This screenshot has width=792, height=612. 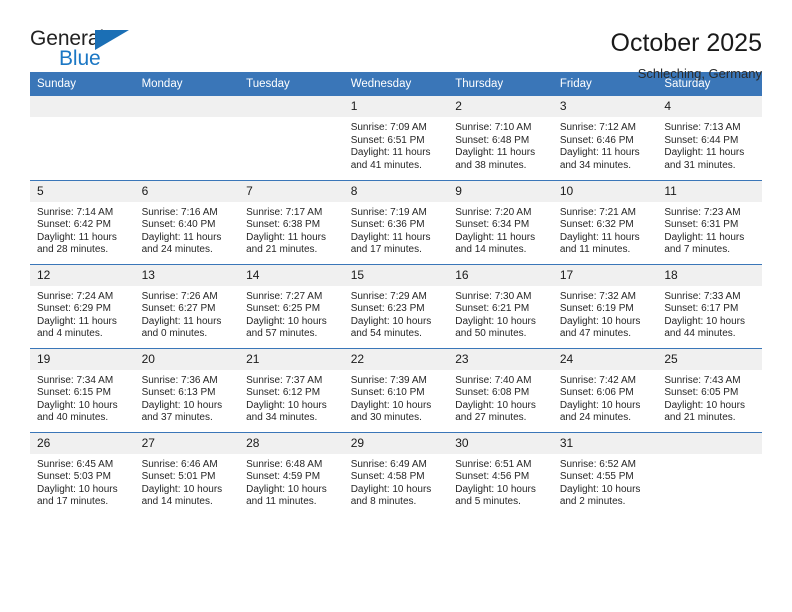 What do you see at coordinates (396, 443) in the screenshot?
I see `day-number: 29` at bounding box center [396, 443].